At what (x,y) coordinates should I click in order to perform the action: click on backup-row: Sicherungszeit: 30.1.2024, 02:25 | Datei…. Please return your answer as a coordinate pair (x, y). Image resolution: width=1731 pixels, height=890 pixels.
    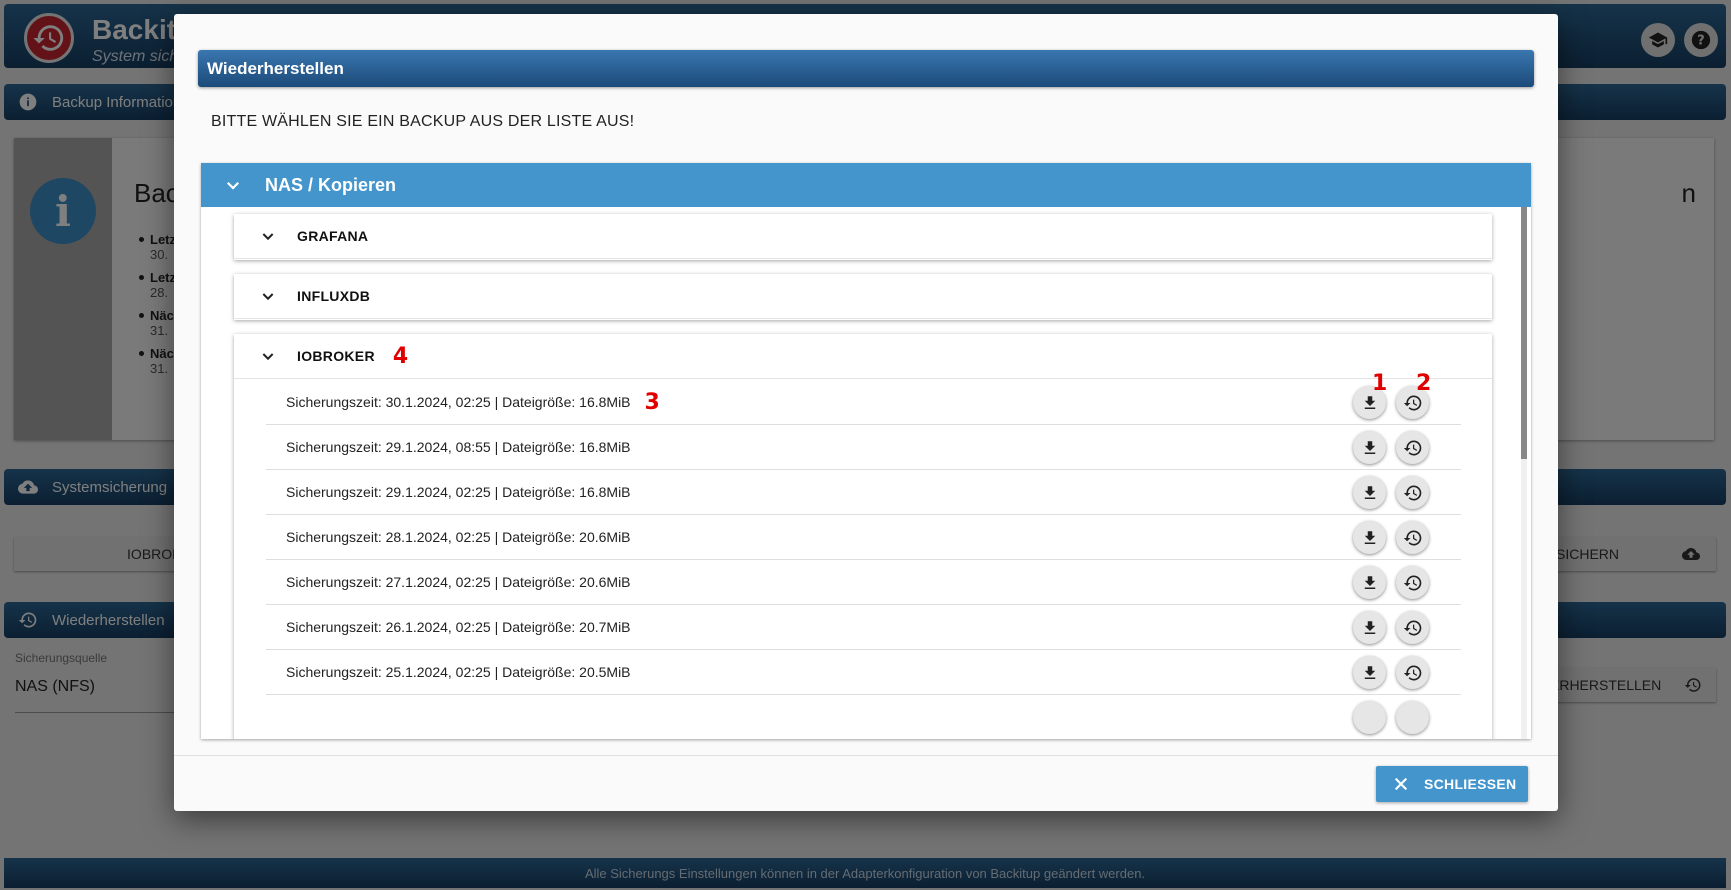
    Looking at the image, I should click on (863, 402).